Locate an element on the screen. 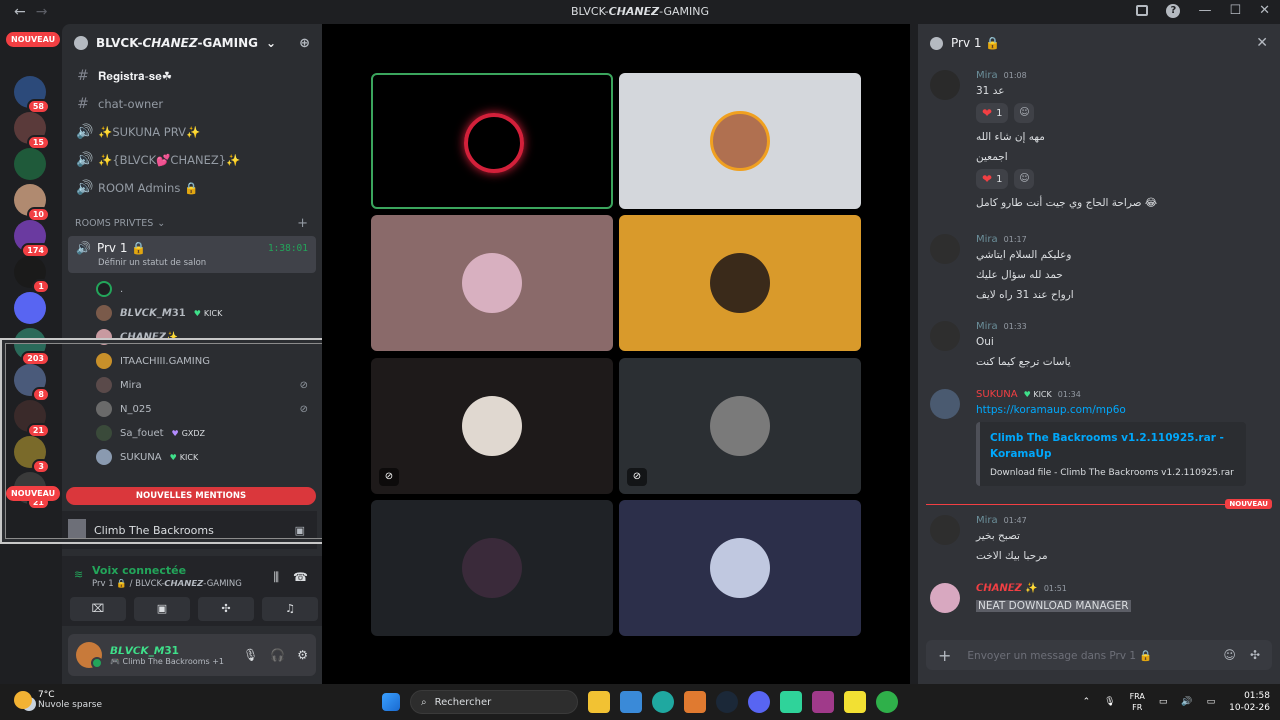 The height and width of the screenshot is (720, 1280). server-icon: 10 is located at coordinates (32, 203).